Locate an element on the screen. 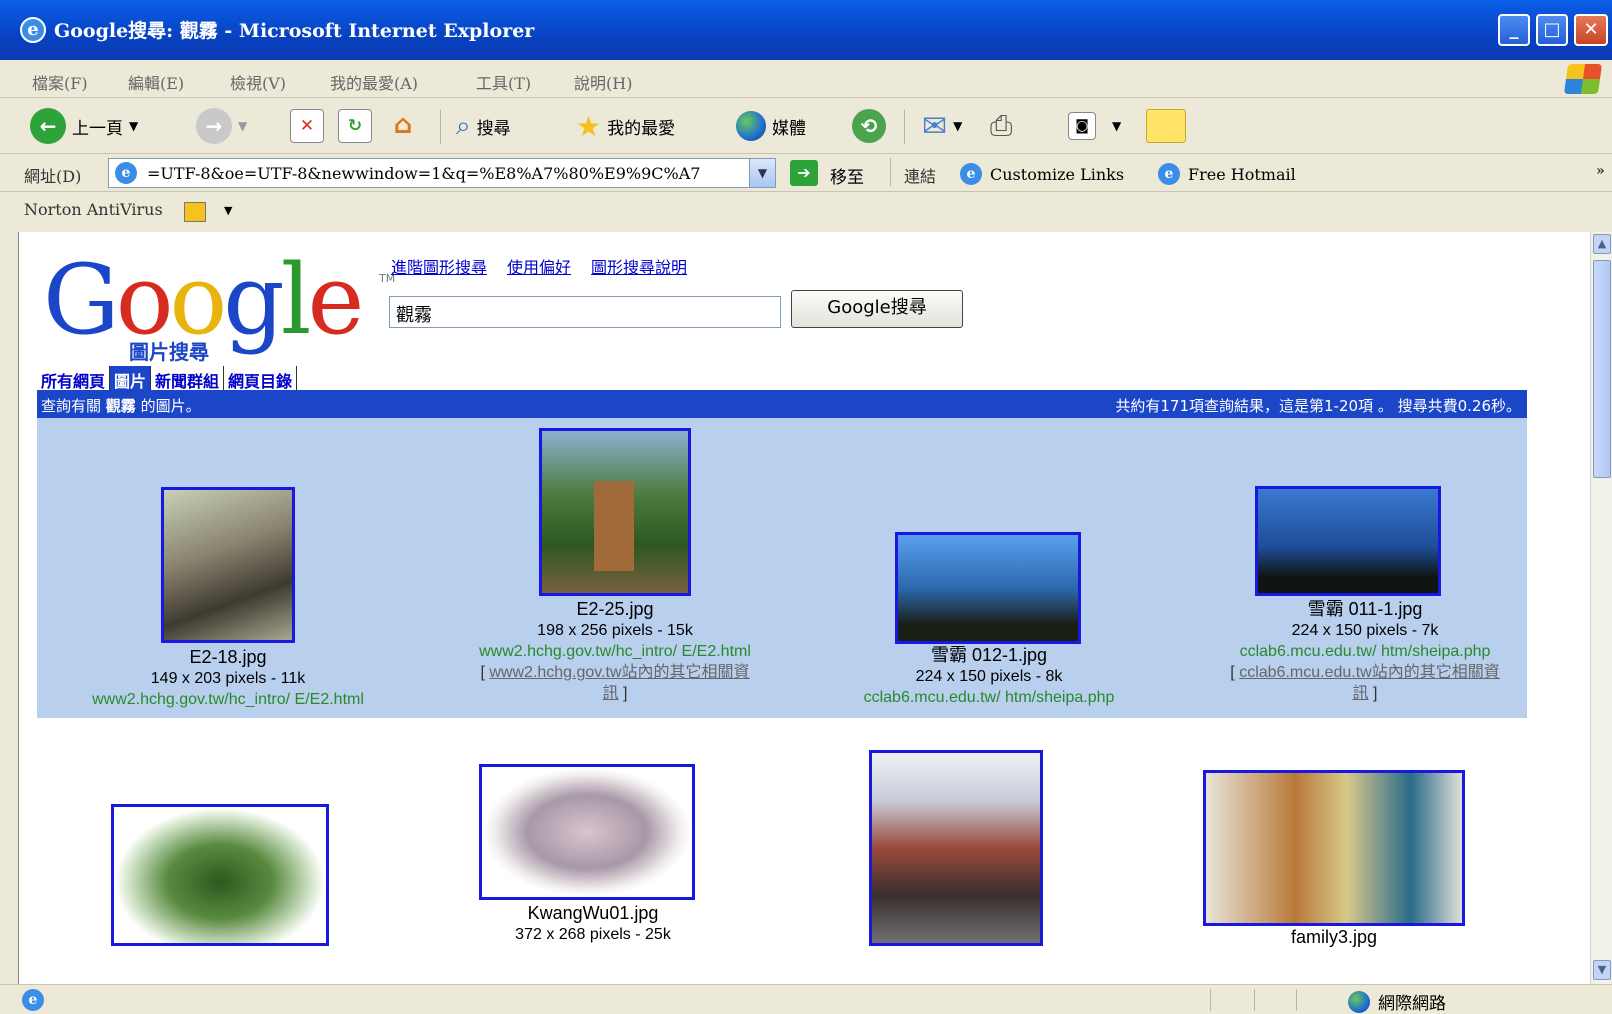  internet-zone-icon is located at coordinates (1359, 1001).